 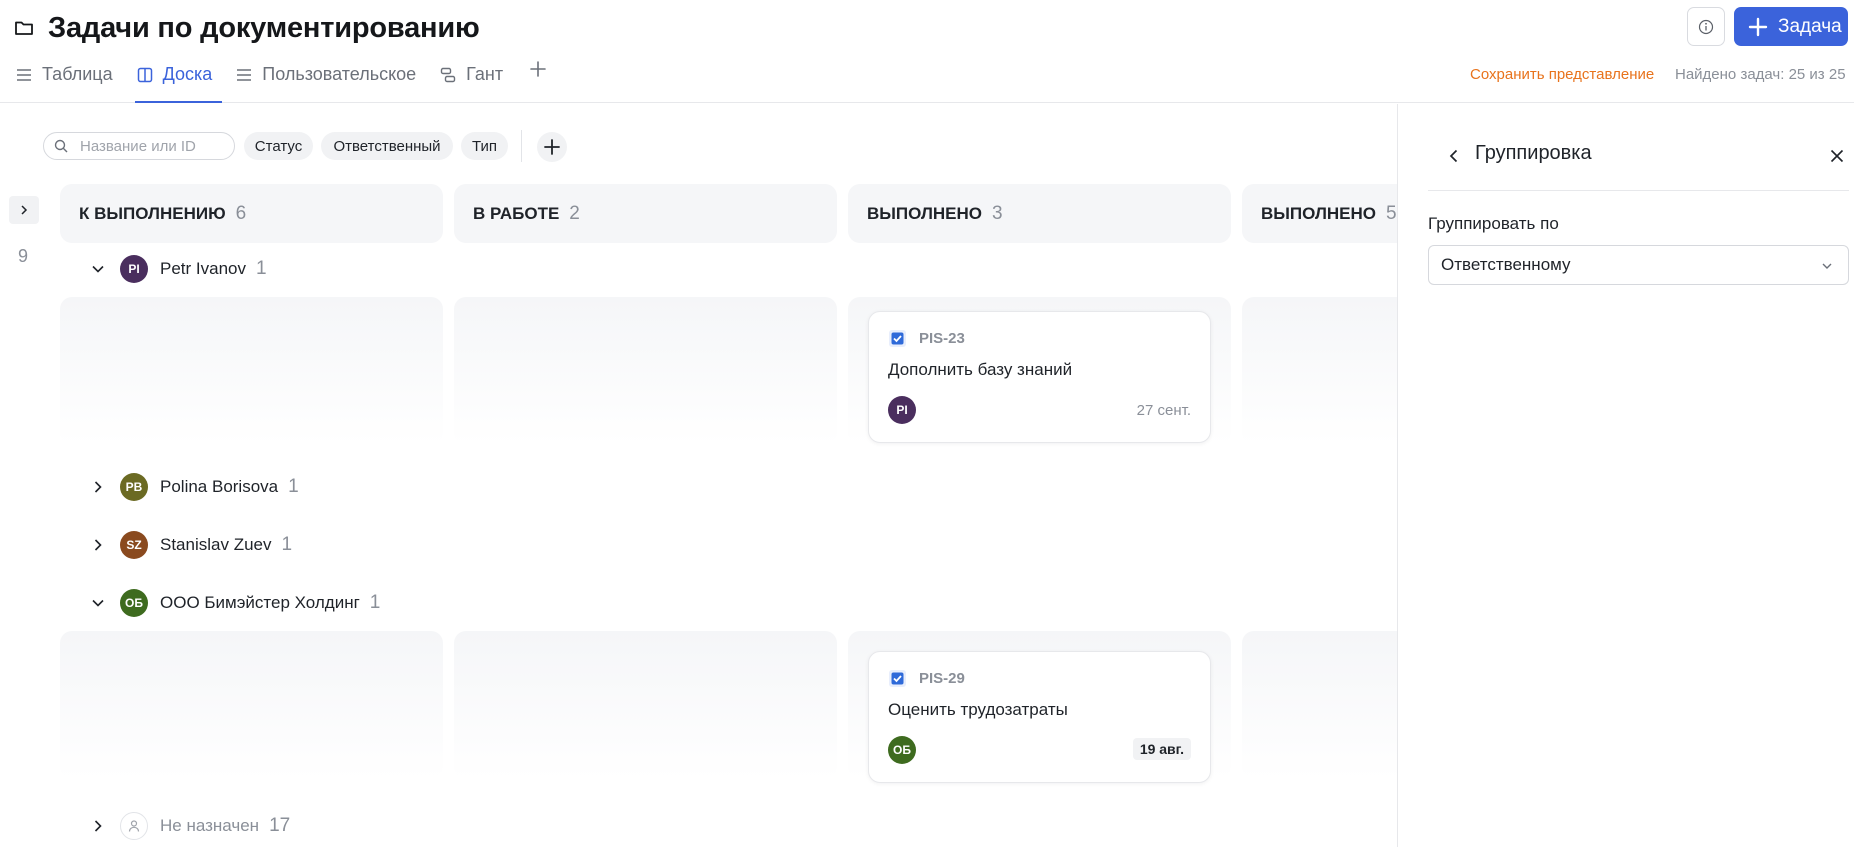 What do you see at coordinates (1506, 264) in the screenshot?
I see `group-by-value: Ответственному` at bounding box center [1506, 264].